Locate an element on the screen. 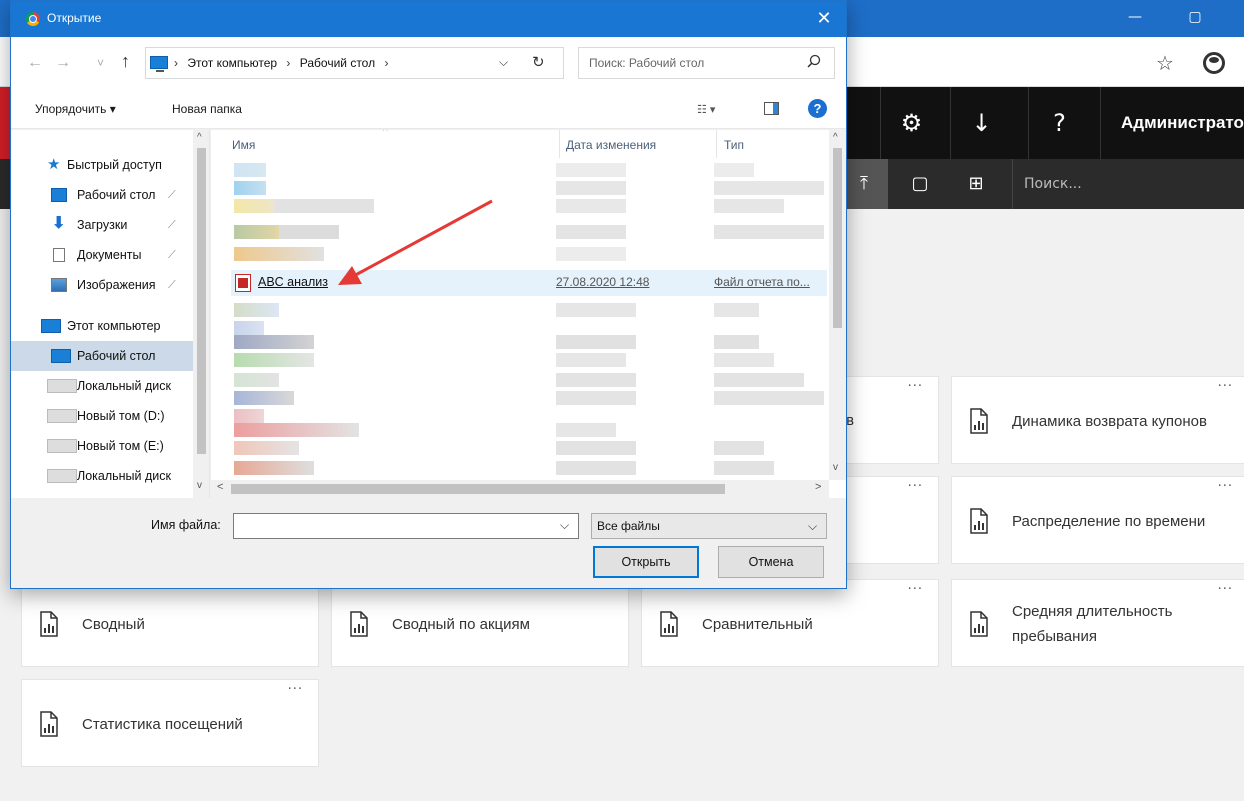 The image size is (1244, 801). forward-arrow-icon: → is located at coordinates (63, 63).